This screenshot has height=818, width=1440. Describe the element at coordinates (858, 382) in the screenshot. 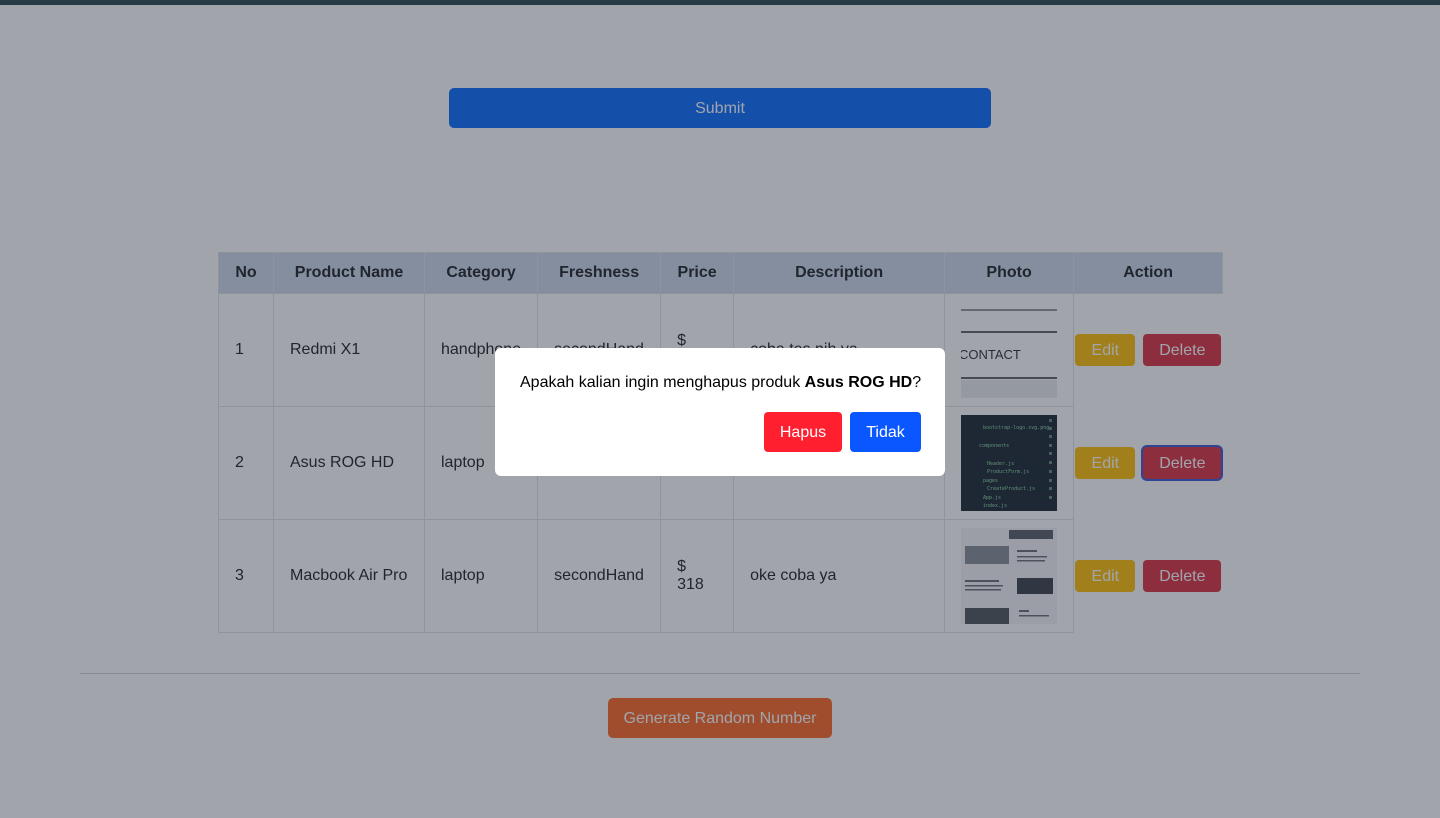

I see `dialog-product-name: Asus ROG HD` at that location.